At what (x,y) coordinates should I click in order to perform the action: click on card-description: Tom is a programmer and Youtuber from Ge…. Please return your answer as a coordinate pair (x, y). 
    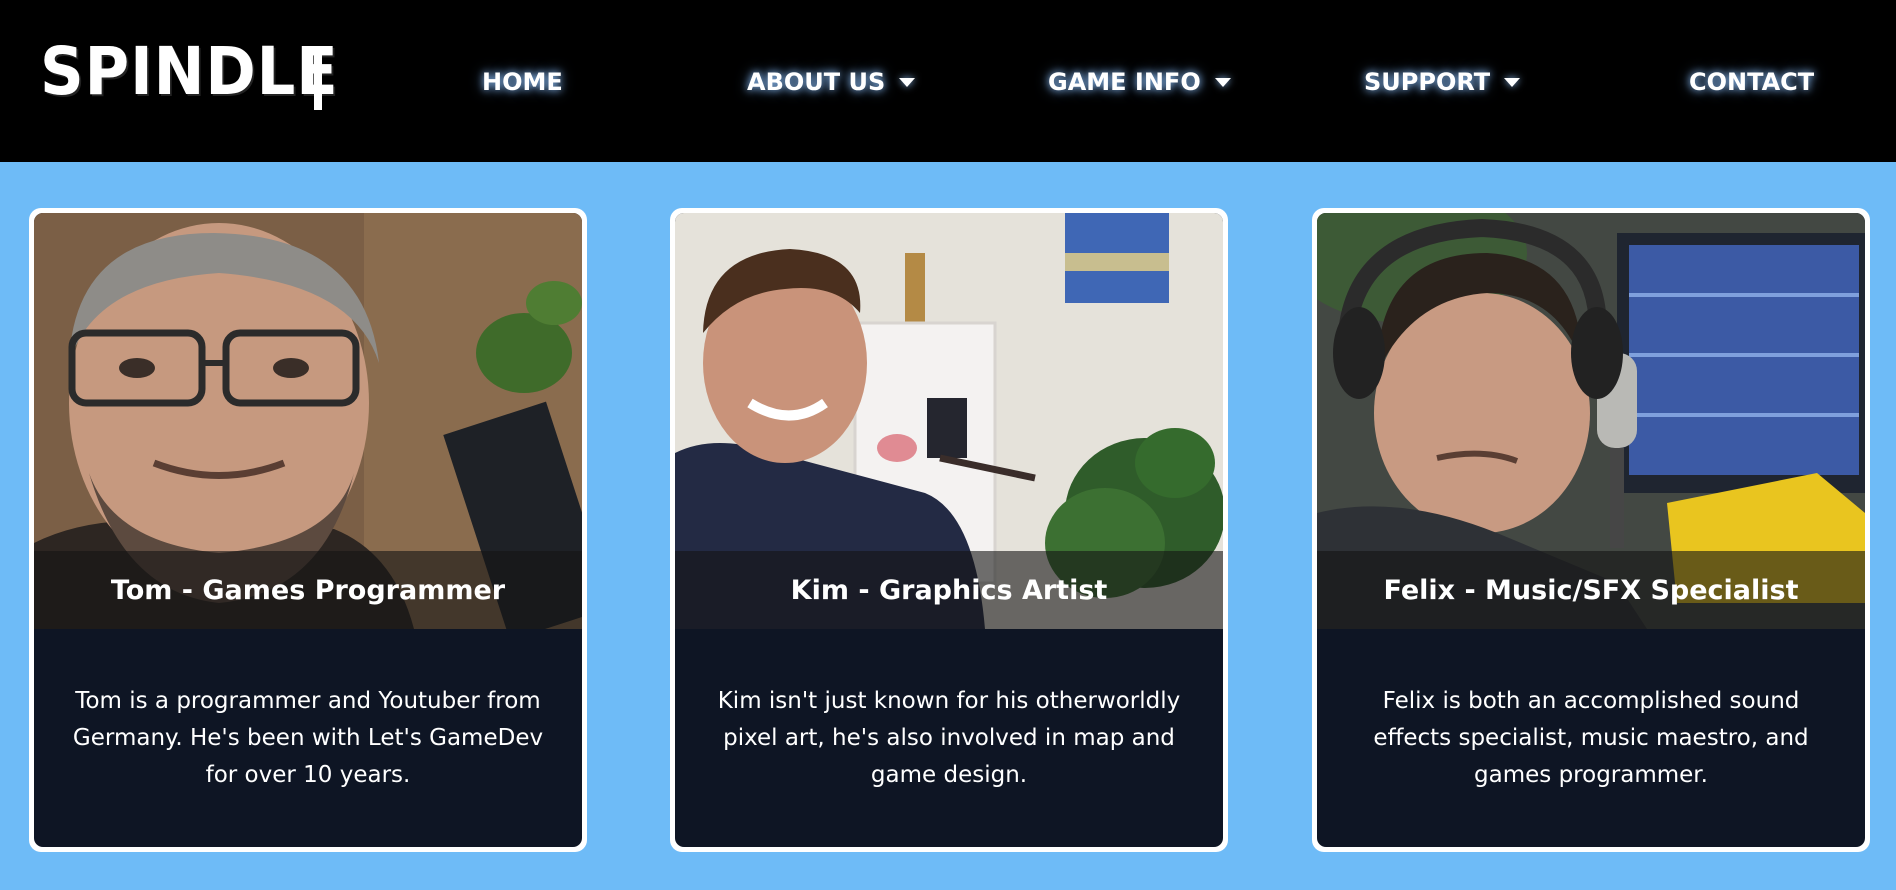
    Looking at the image, I should click on (308, 738).